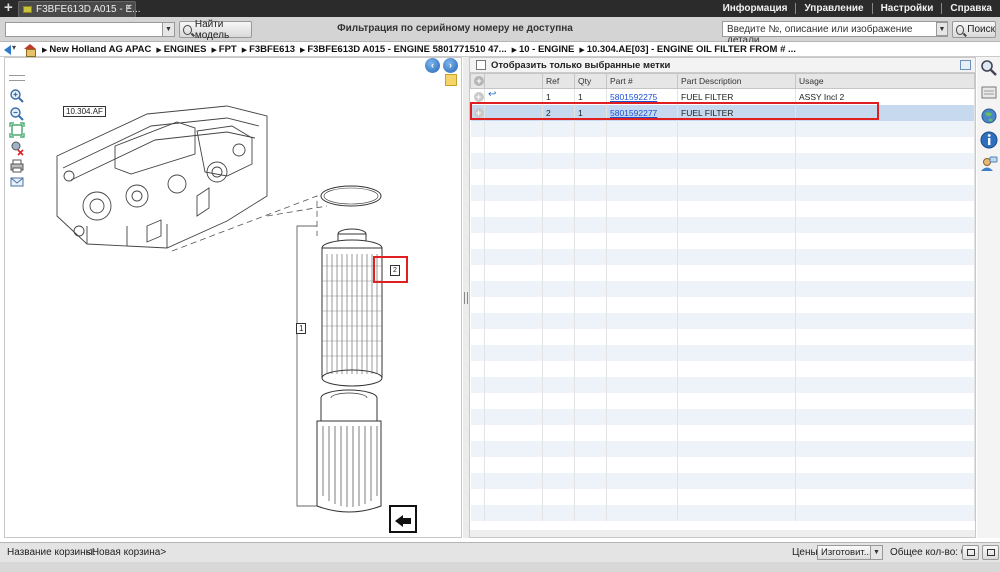 This screenshot has height=572, width=1000. What do you see at coordinates (558, 112) in the screenshot?
I see `cell-ref: 2` at bounding box center [558, 112].